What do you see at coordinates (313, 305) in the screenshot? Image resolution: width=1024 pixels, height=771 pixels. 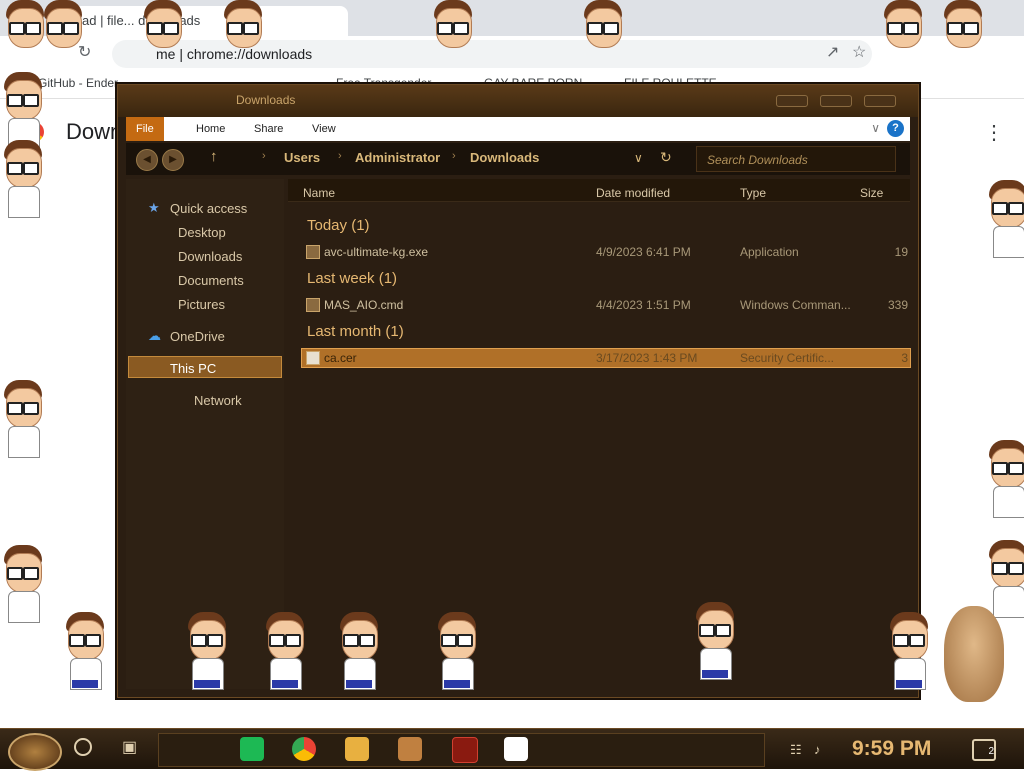 I see `cmd-file-icon` at bounding box center [313, 305].